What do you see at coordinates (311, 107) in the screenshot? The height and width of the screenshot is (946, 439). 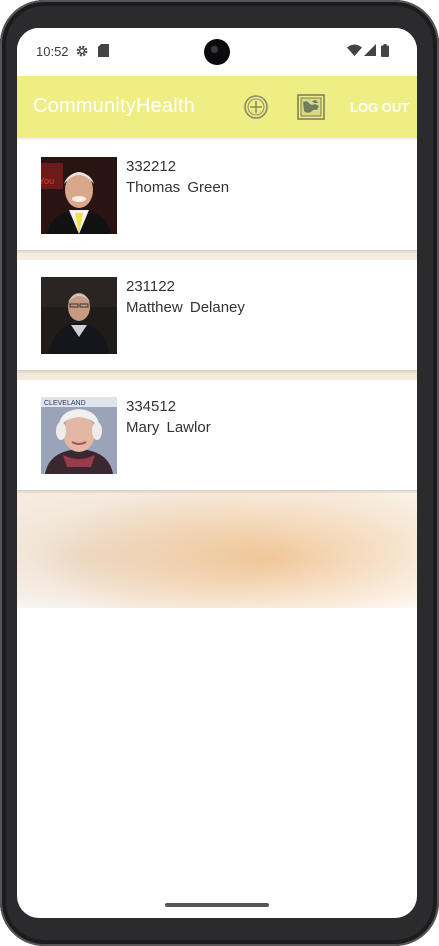 I see `map-icon` at bounding box center [311, 107].